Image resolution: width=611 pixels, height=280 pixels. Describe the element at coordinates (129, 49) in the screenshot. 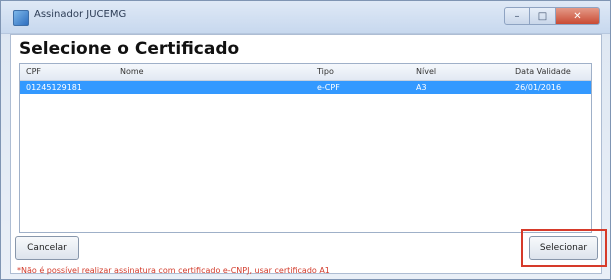

I see `dialog-heading: Selecione o Certificado` at that location.